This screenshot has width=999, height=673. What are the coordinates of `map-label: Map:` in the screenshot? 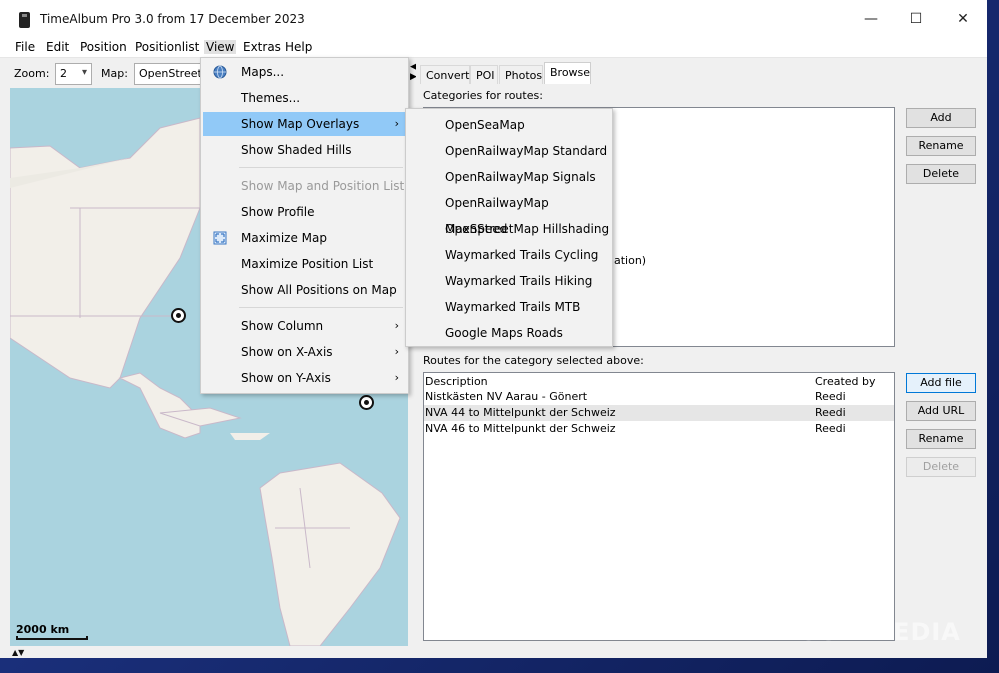 It's located at (114, 73).